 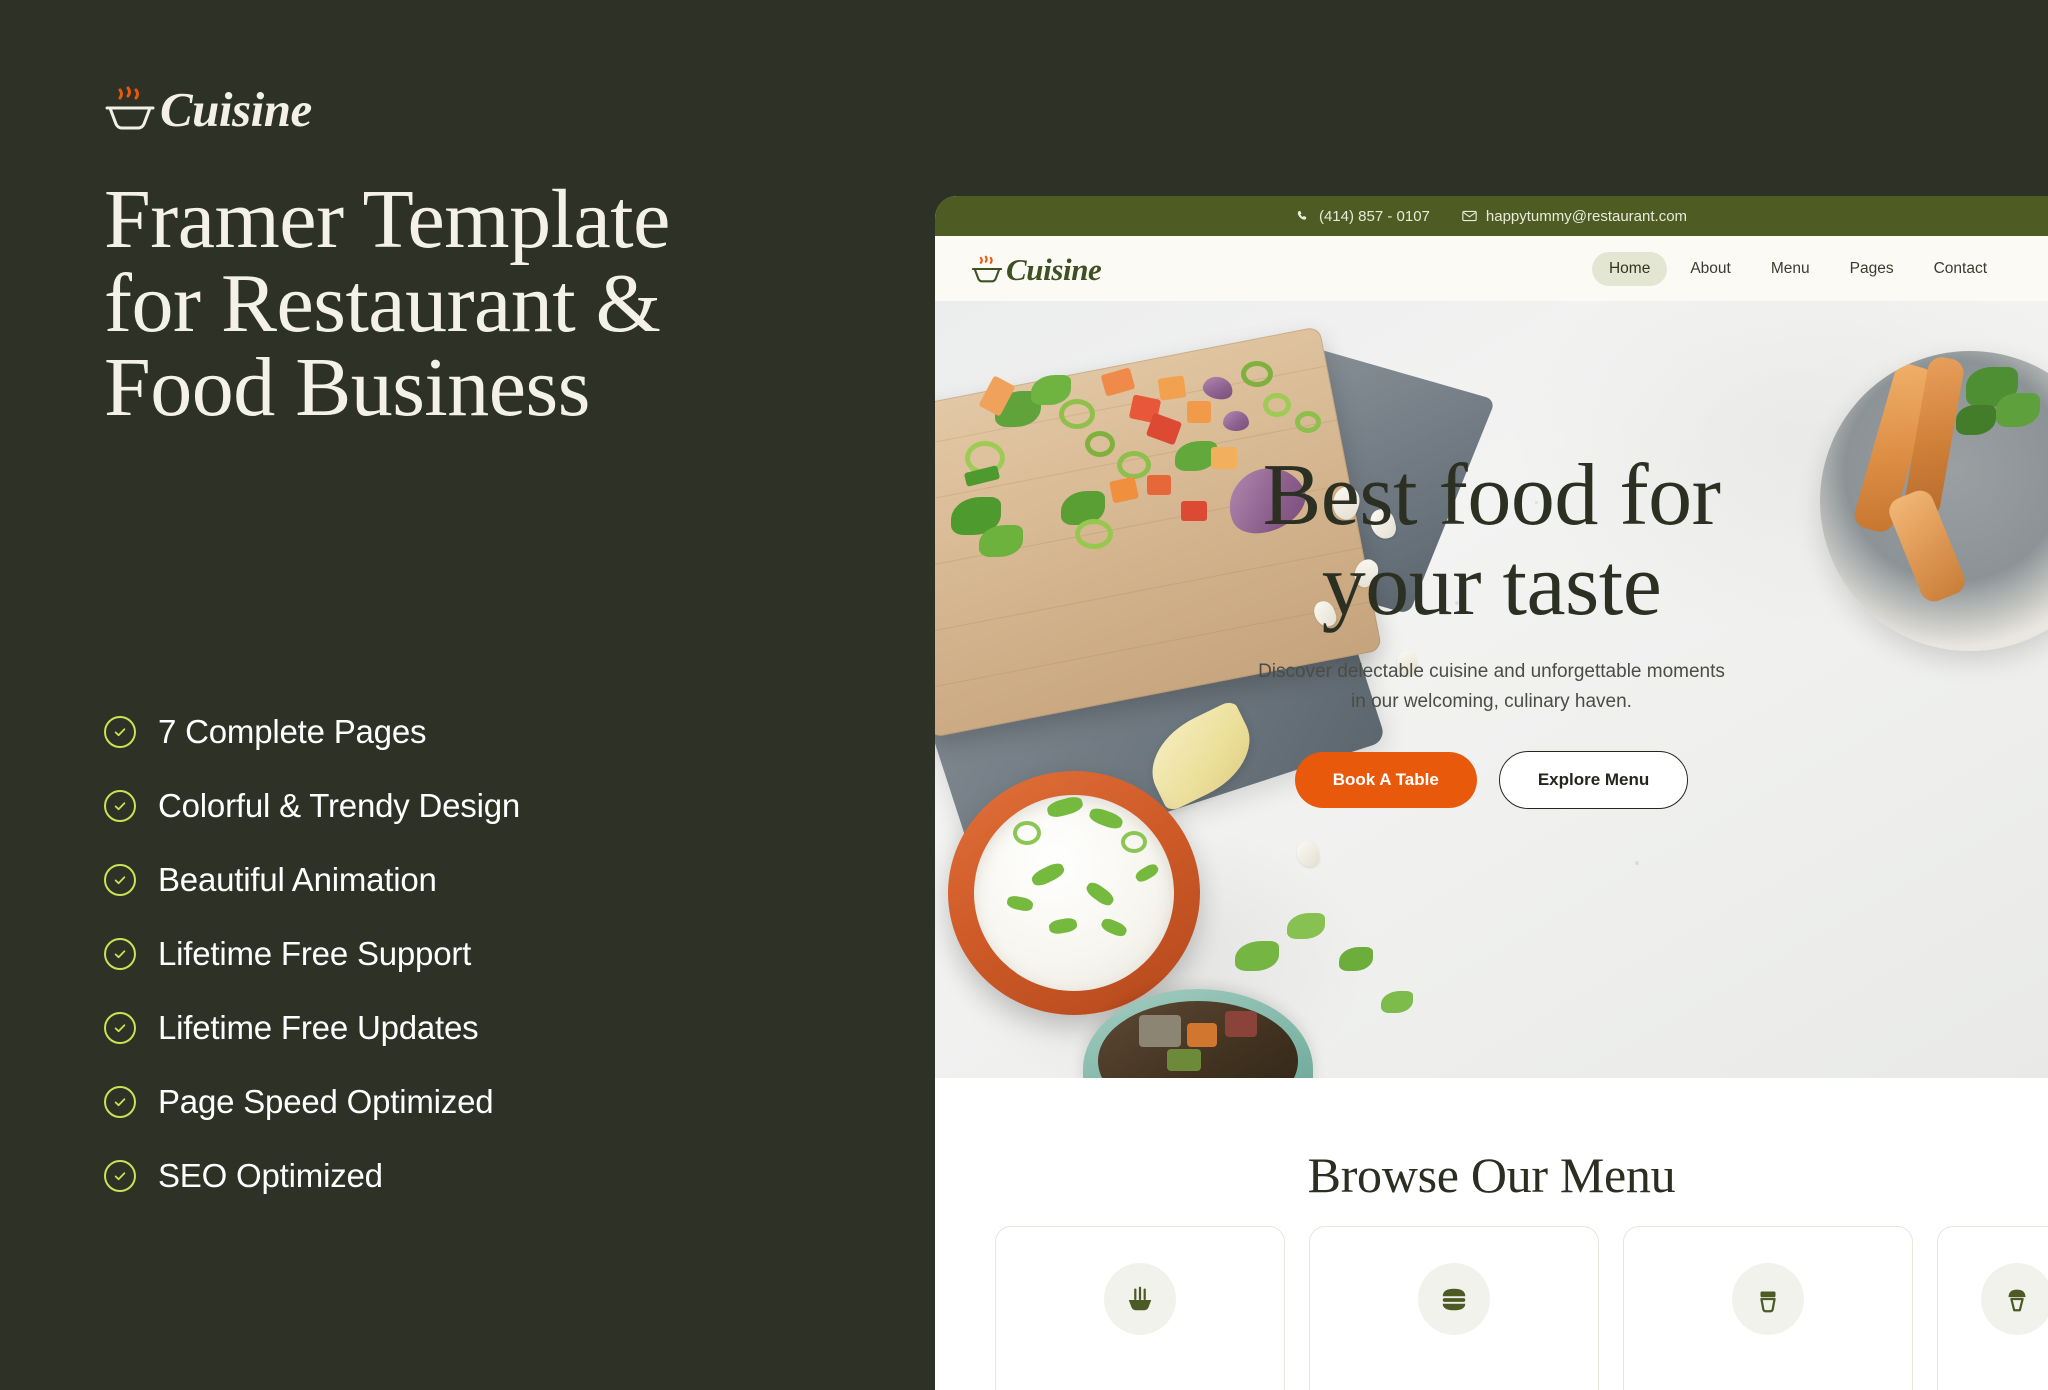 What do you see at coordinates (1054, 269) in the screenshot?
I see `nav-logo-text: Cuisine` at bounding box center [1054, 269].